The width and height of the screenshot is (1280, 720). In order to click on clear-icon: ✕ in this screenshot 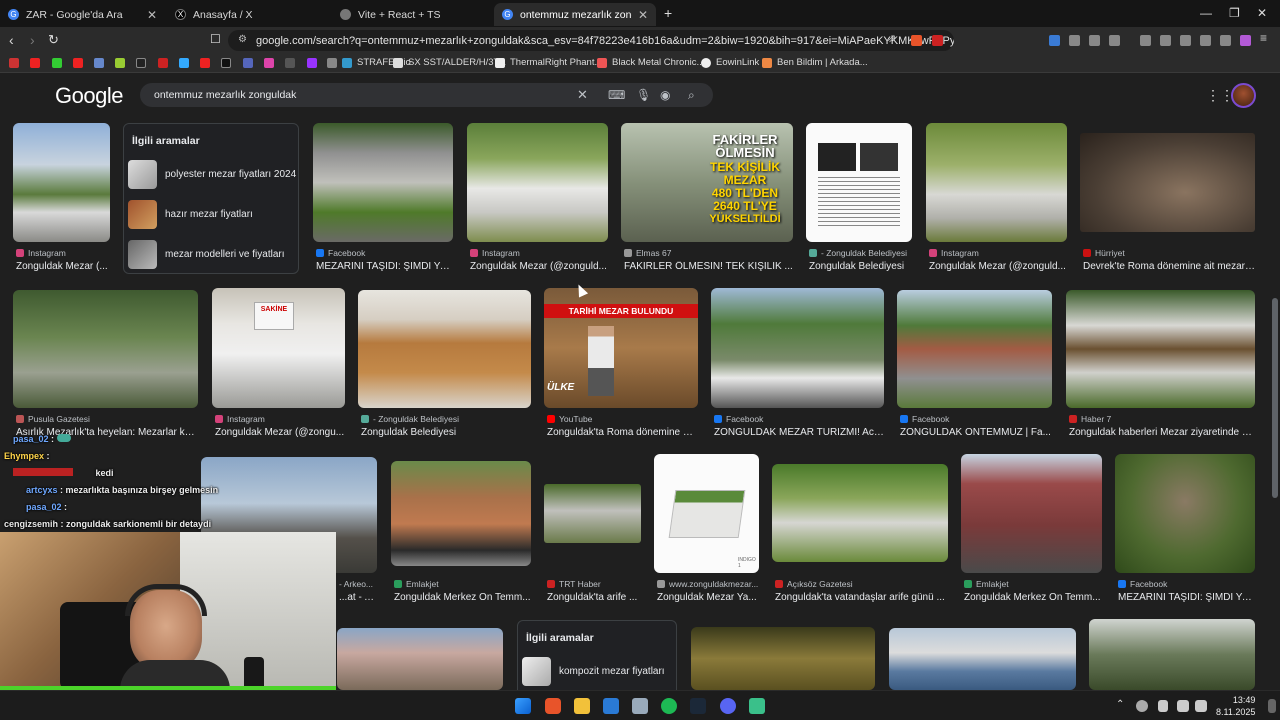, I will do `click(582, 95)`.